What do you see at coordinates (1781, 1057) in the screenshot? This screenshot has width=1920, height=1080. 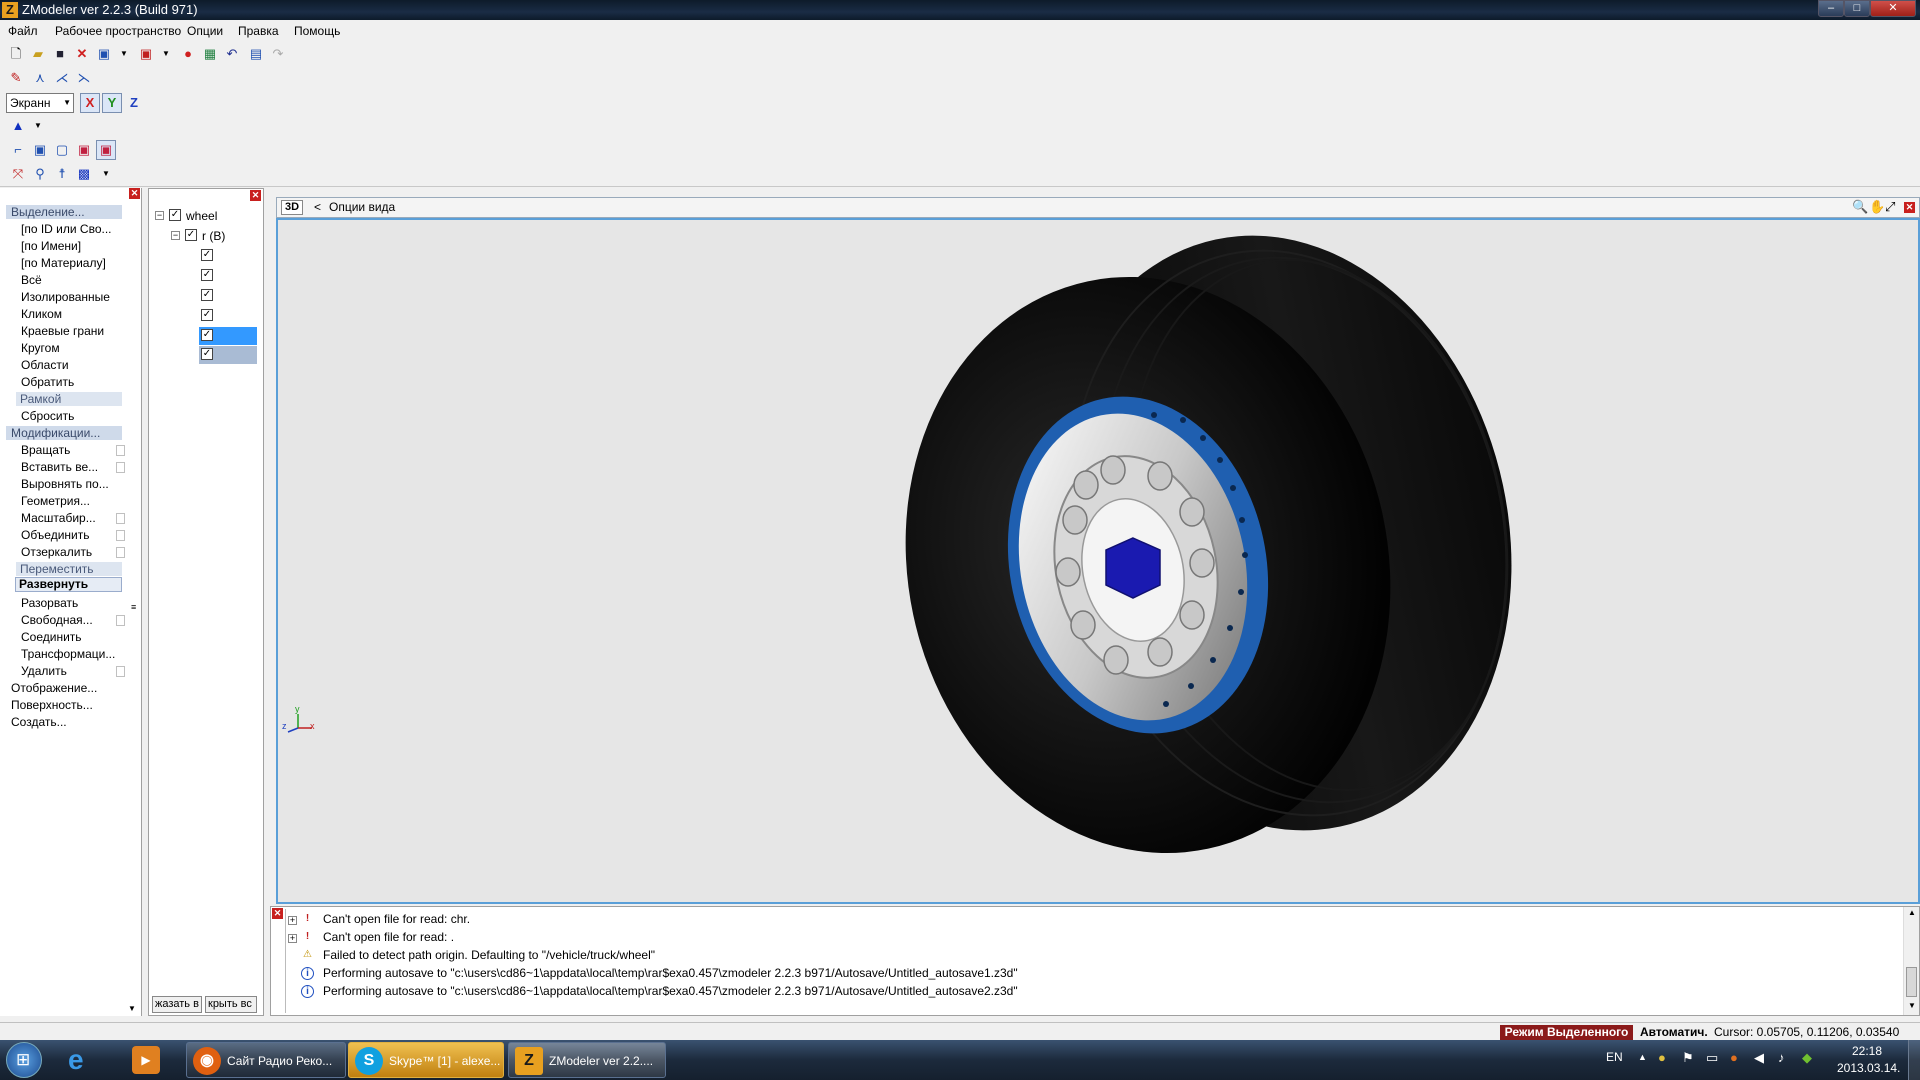 I see `volume-icon: ♪` at bounding box center [1781, 1057].